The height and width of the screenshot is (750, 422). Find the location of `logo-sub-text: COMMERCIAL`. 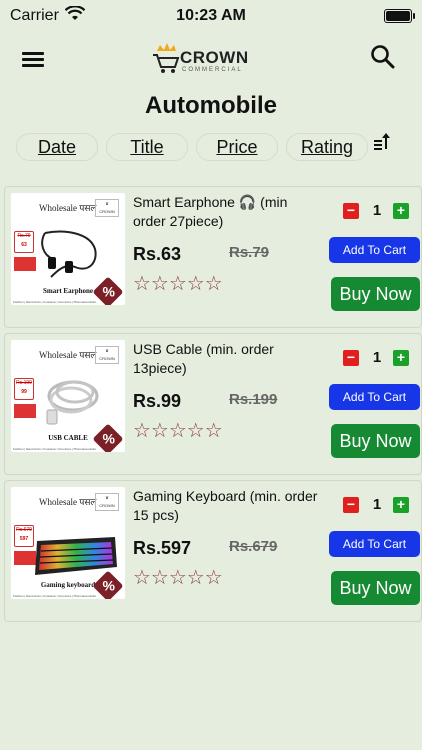

logo-sub-text: COMMERCIAL is located at coordinates (212, 70).